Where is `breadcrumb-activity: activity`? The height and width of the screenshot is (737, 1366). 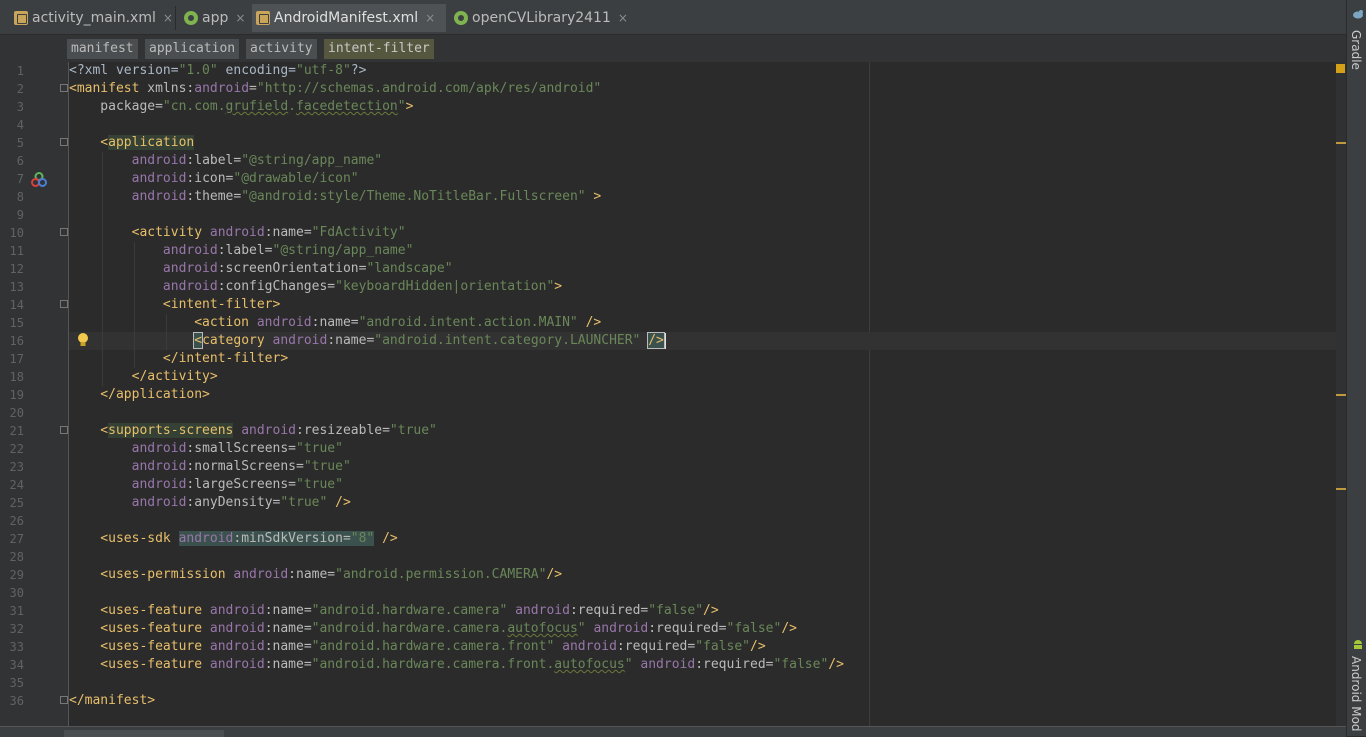 breadcrumb-activity: activity is located at coordinates (281, 49).